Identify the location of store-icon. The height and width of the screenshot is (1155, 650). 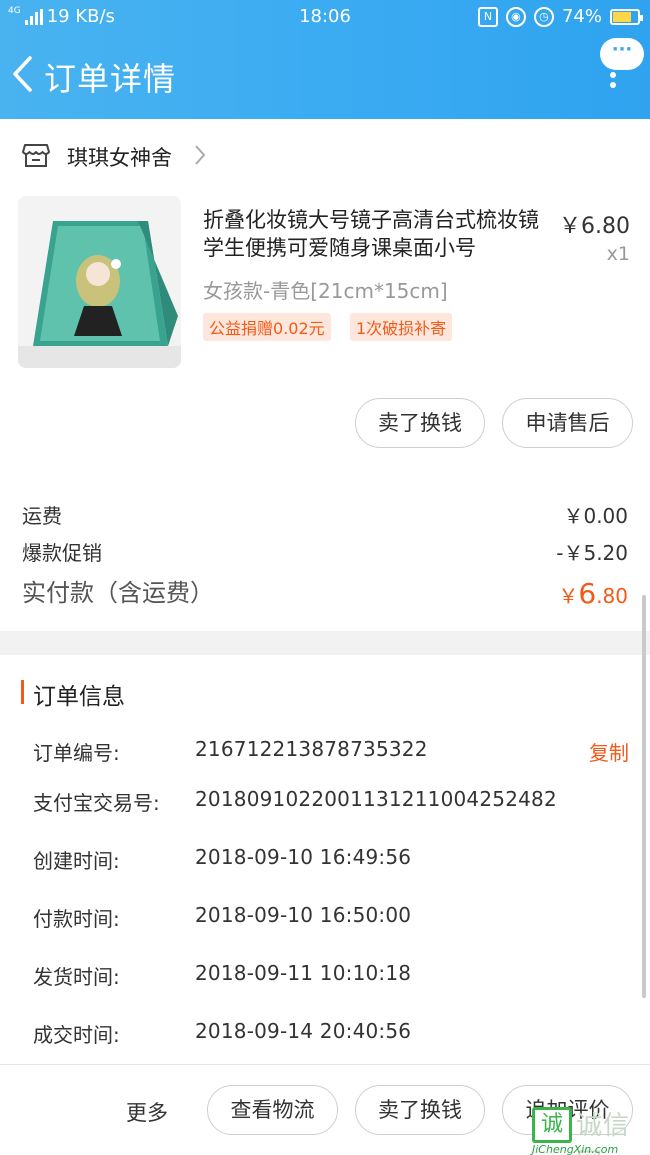
(36, 155).